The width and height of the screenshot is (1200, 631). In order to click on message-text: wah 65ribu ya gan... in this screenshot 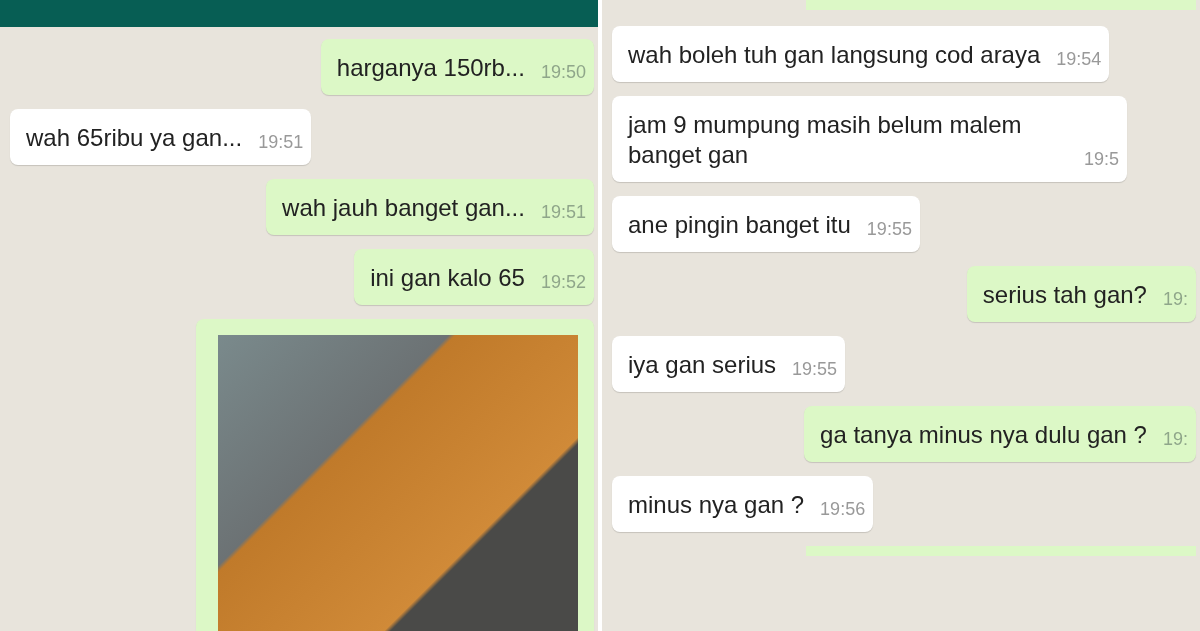, I will do `click(134, 138)`.